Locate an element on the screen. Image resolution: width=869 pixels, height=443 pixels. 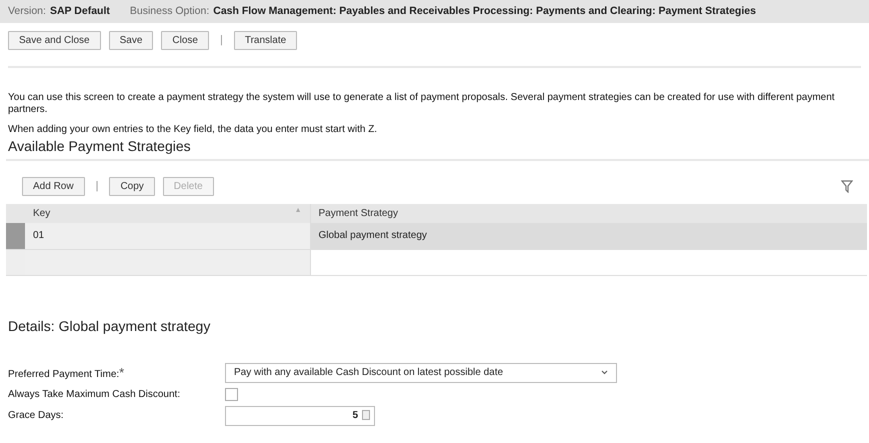
instruction-text: When adding your own entries to the Key field, the data you enter must start with Z. is located at coordinates (193, 130).